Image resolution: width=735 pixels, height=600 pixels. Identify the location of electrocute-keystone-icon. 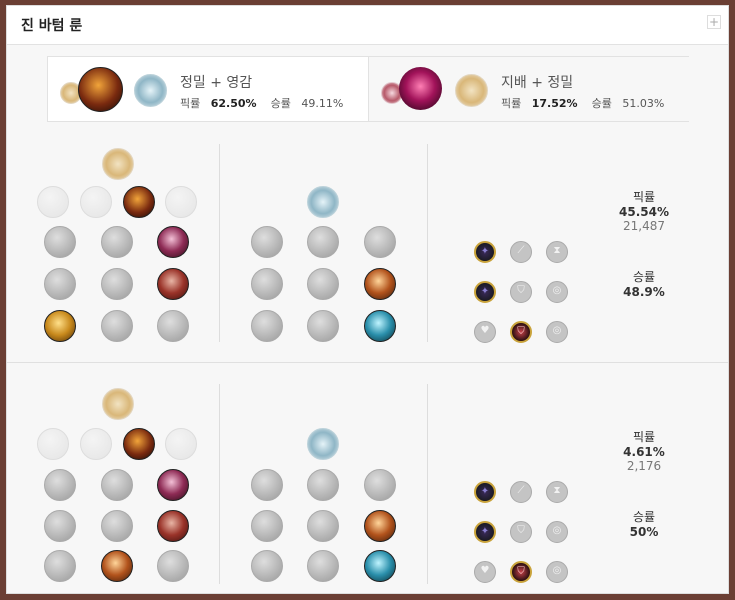
(420, 88).